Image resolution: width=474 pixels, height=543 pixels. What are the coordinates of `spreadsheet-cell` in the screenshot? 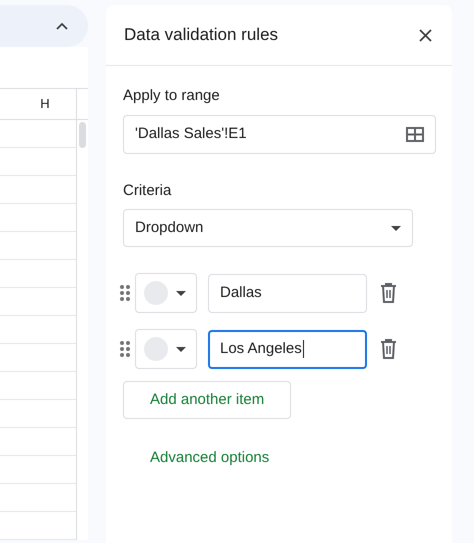 It's located at (38, 526).